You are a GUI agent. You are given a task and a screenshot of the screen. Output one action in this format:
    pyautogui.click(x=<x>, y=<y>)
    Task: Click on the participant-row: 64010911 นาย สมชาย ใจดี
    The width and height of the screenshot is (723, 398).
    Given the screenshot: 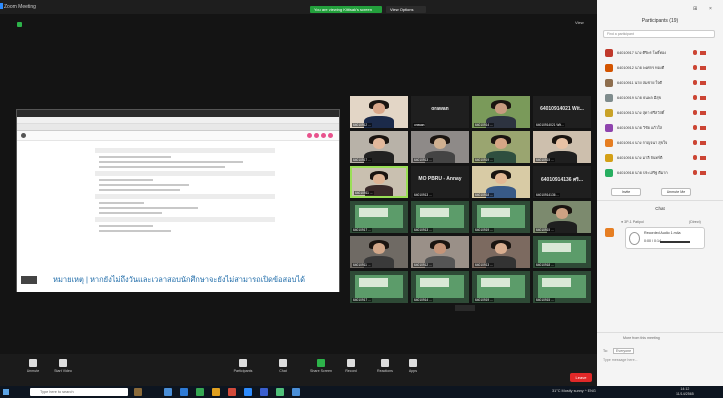 What is the action you would take?
    pyautogui.click(x=660, y=83)
    